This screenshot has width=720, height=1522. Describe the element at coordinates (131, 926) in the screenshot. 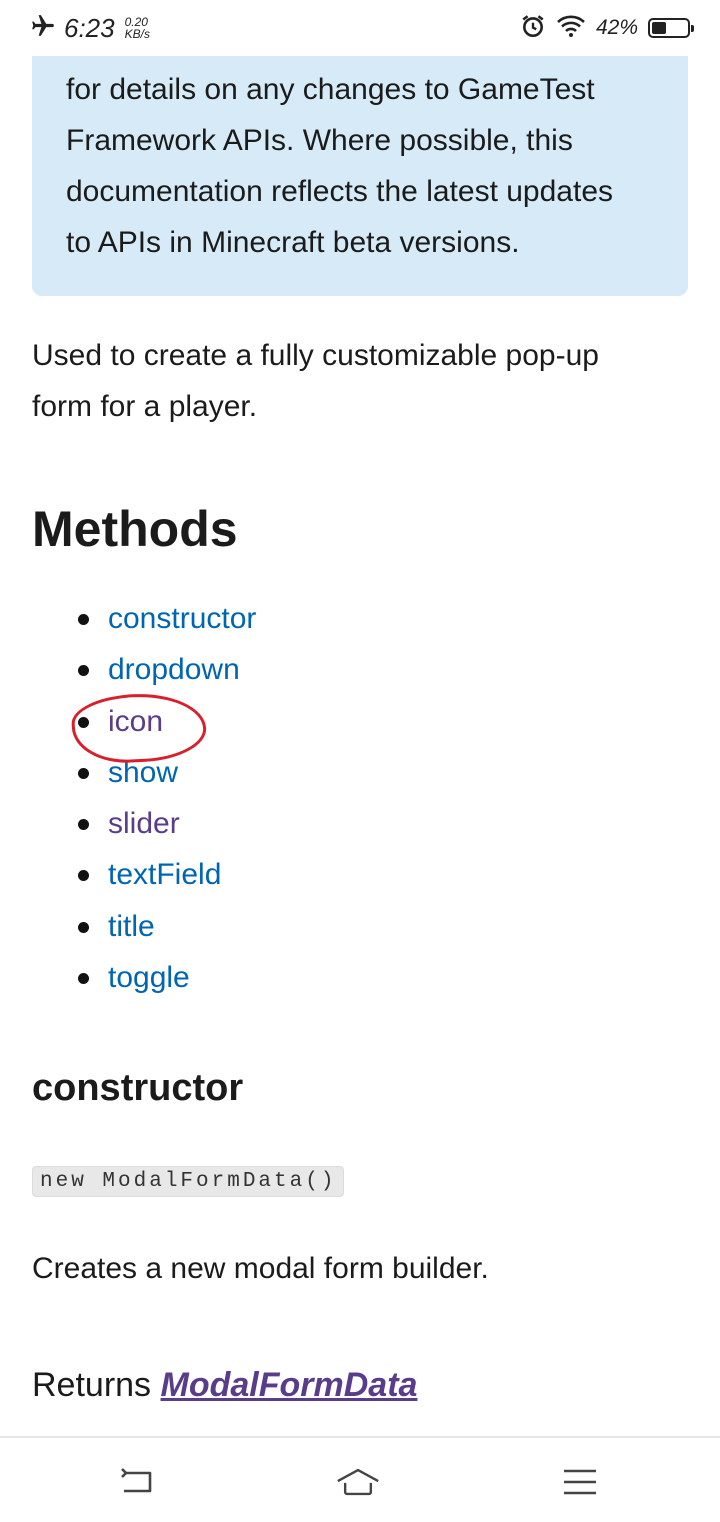

I see `method-link-title: title` at that location.